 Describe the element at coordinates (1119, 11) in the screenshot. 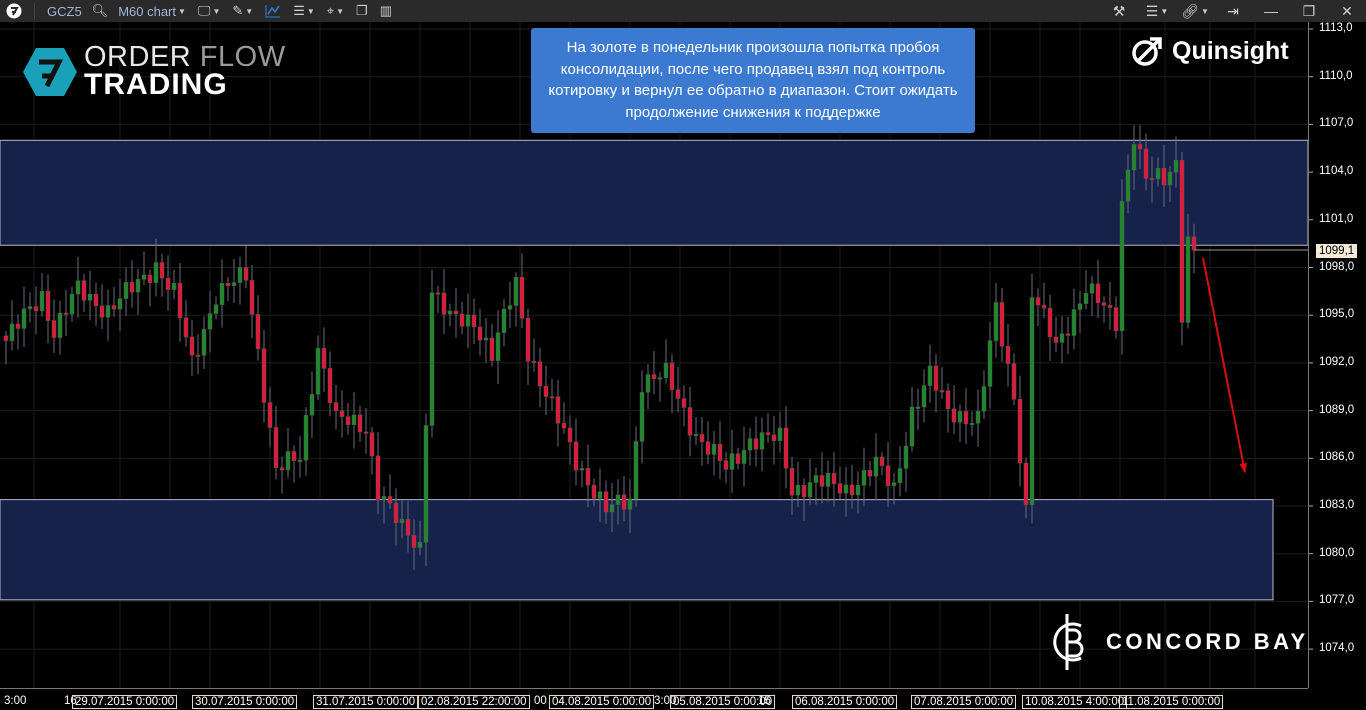

I see `tools-icon: ⚒` at that location.